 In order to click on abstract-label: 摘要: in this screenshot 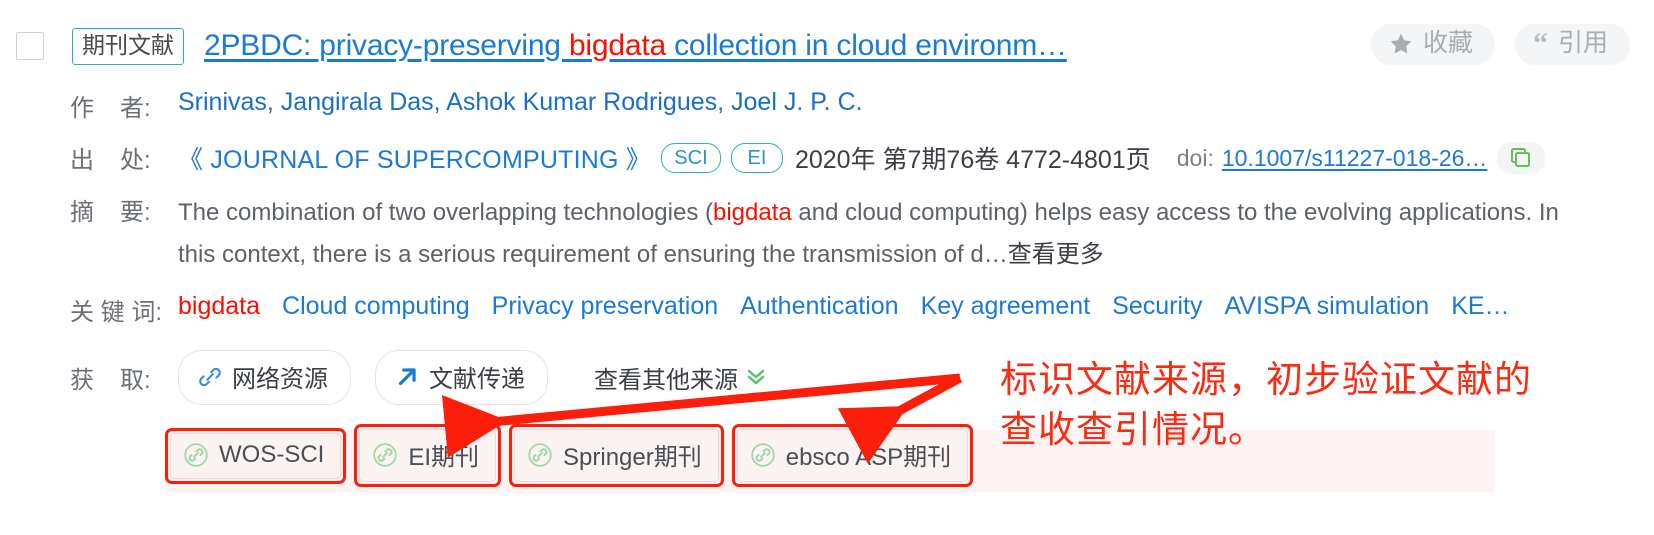, I will do `click(110, 212)`.